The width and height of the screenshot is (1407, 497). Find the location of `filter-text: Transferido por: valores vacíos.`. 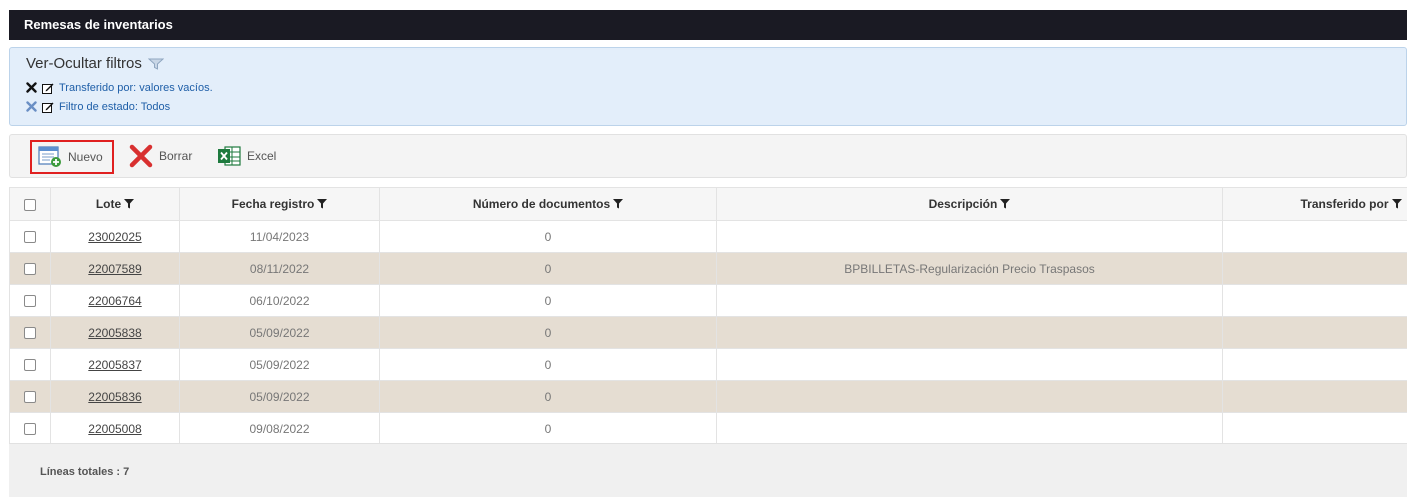

filter-text: Transferido por: valores vacíos. is located at coordinates (136, 88).